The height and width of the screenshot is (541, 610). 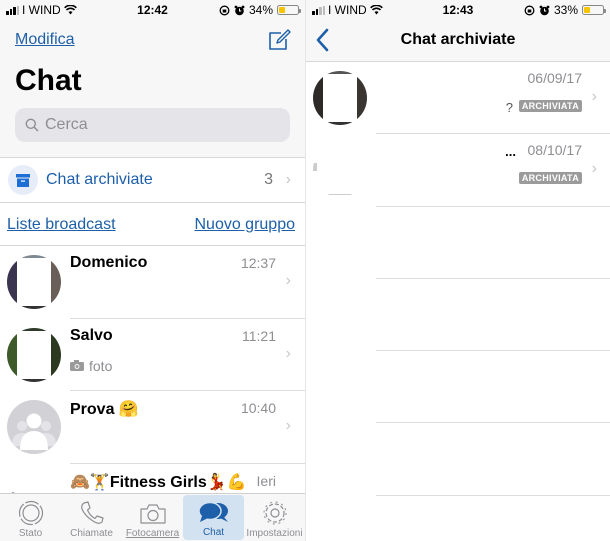 I want to click on chat-preview-text: foto, so click(x=101, y=365).